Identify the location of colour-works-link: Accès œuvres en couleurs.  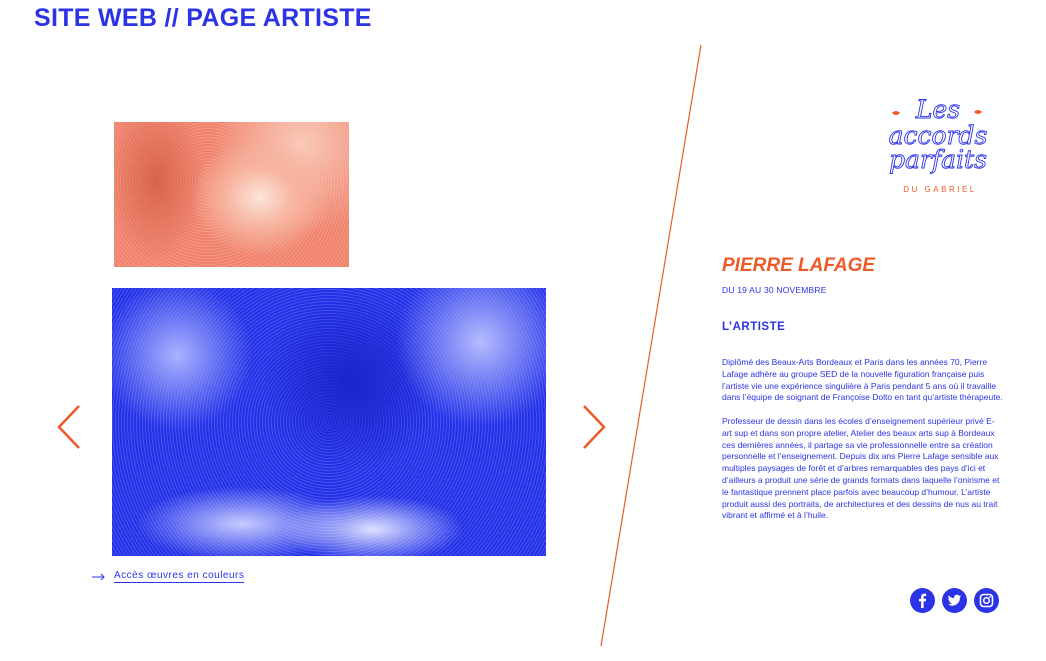
(168, 576).